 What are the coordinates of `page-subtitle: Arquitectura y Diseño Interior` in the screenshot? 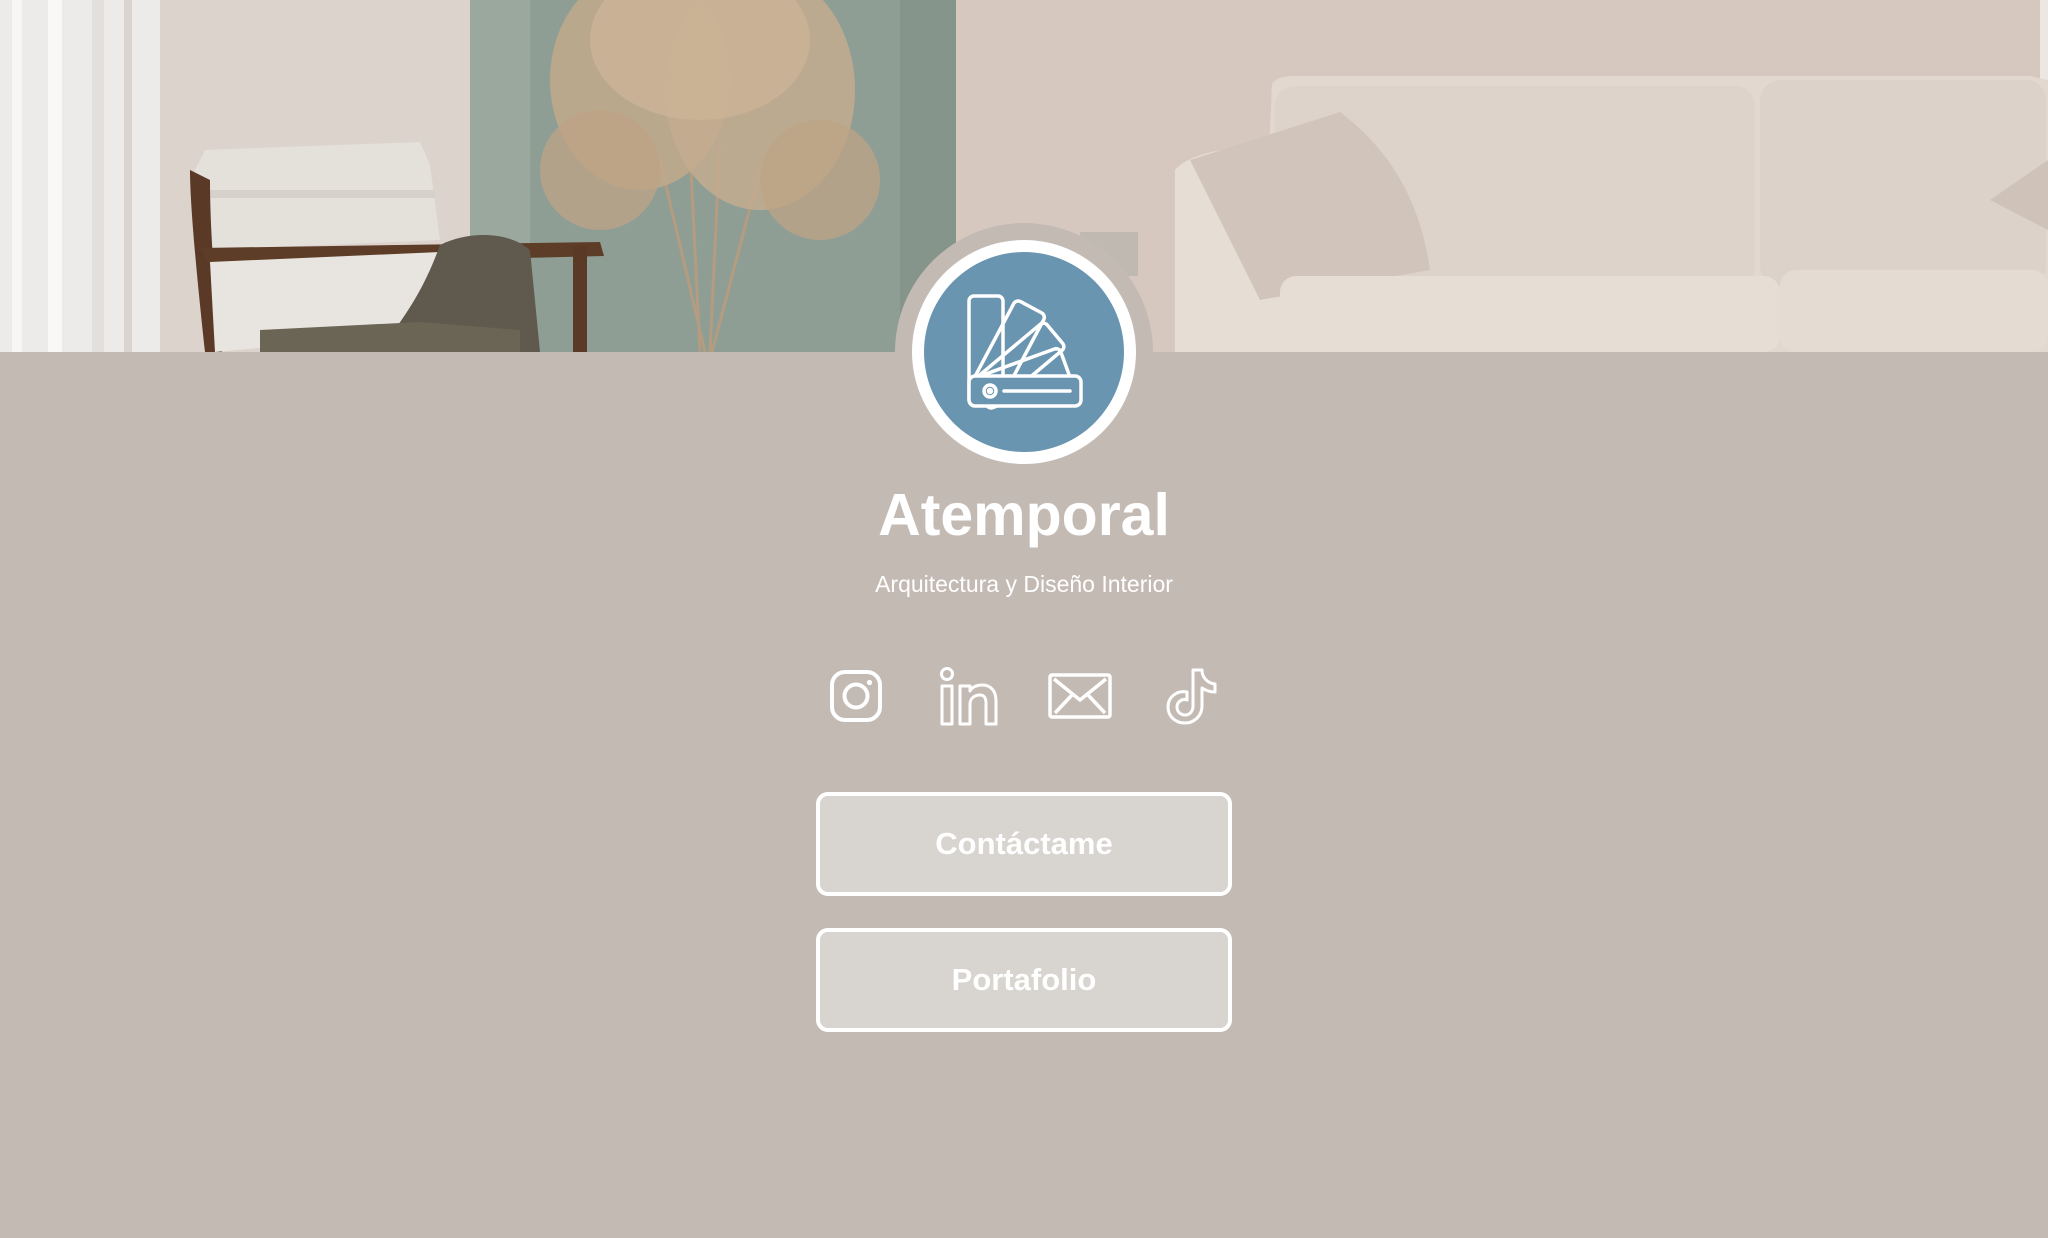 It's located at (1024, 584).